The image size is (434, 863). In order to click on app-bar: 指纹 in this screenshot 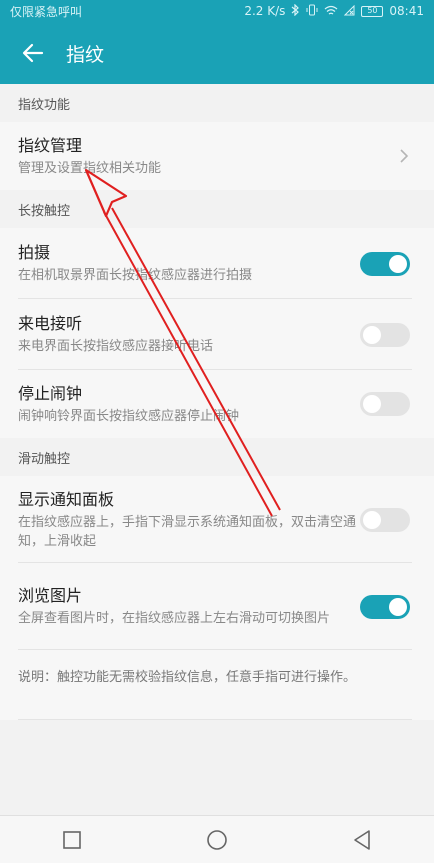, I will do `click(217, 53)`.